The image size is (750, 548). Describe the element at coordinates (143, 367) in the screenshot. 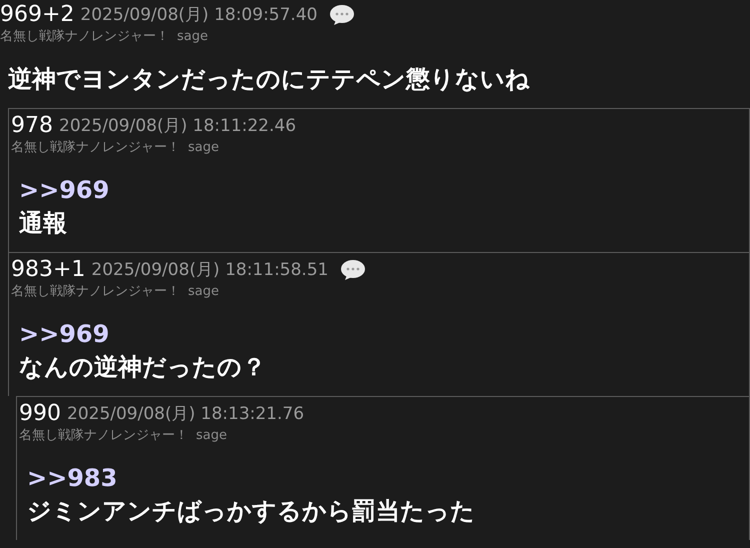

I see `post-body: なんの逆神だったの？` at that location.